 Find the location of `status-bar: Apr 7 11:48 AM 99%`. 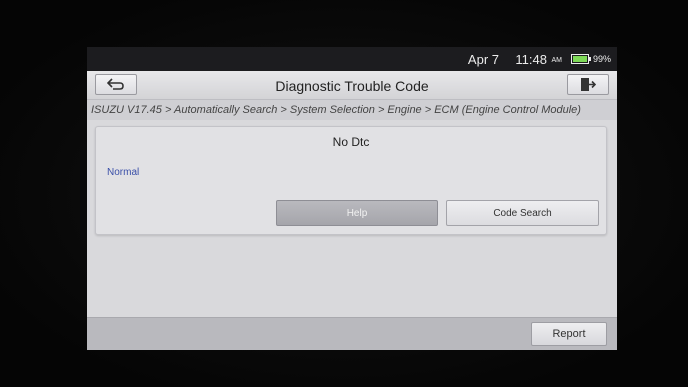

status-bar: Apr 7 11:48 AM 99% is located at coordinates (352, 59).